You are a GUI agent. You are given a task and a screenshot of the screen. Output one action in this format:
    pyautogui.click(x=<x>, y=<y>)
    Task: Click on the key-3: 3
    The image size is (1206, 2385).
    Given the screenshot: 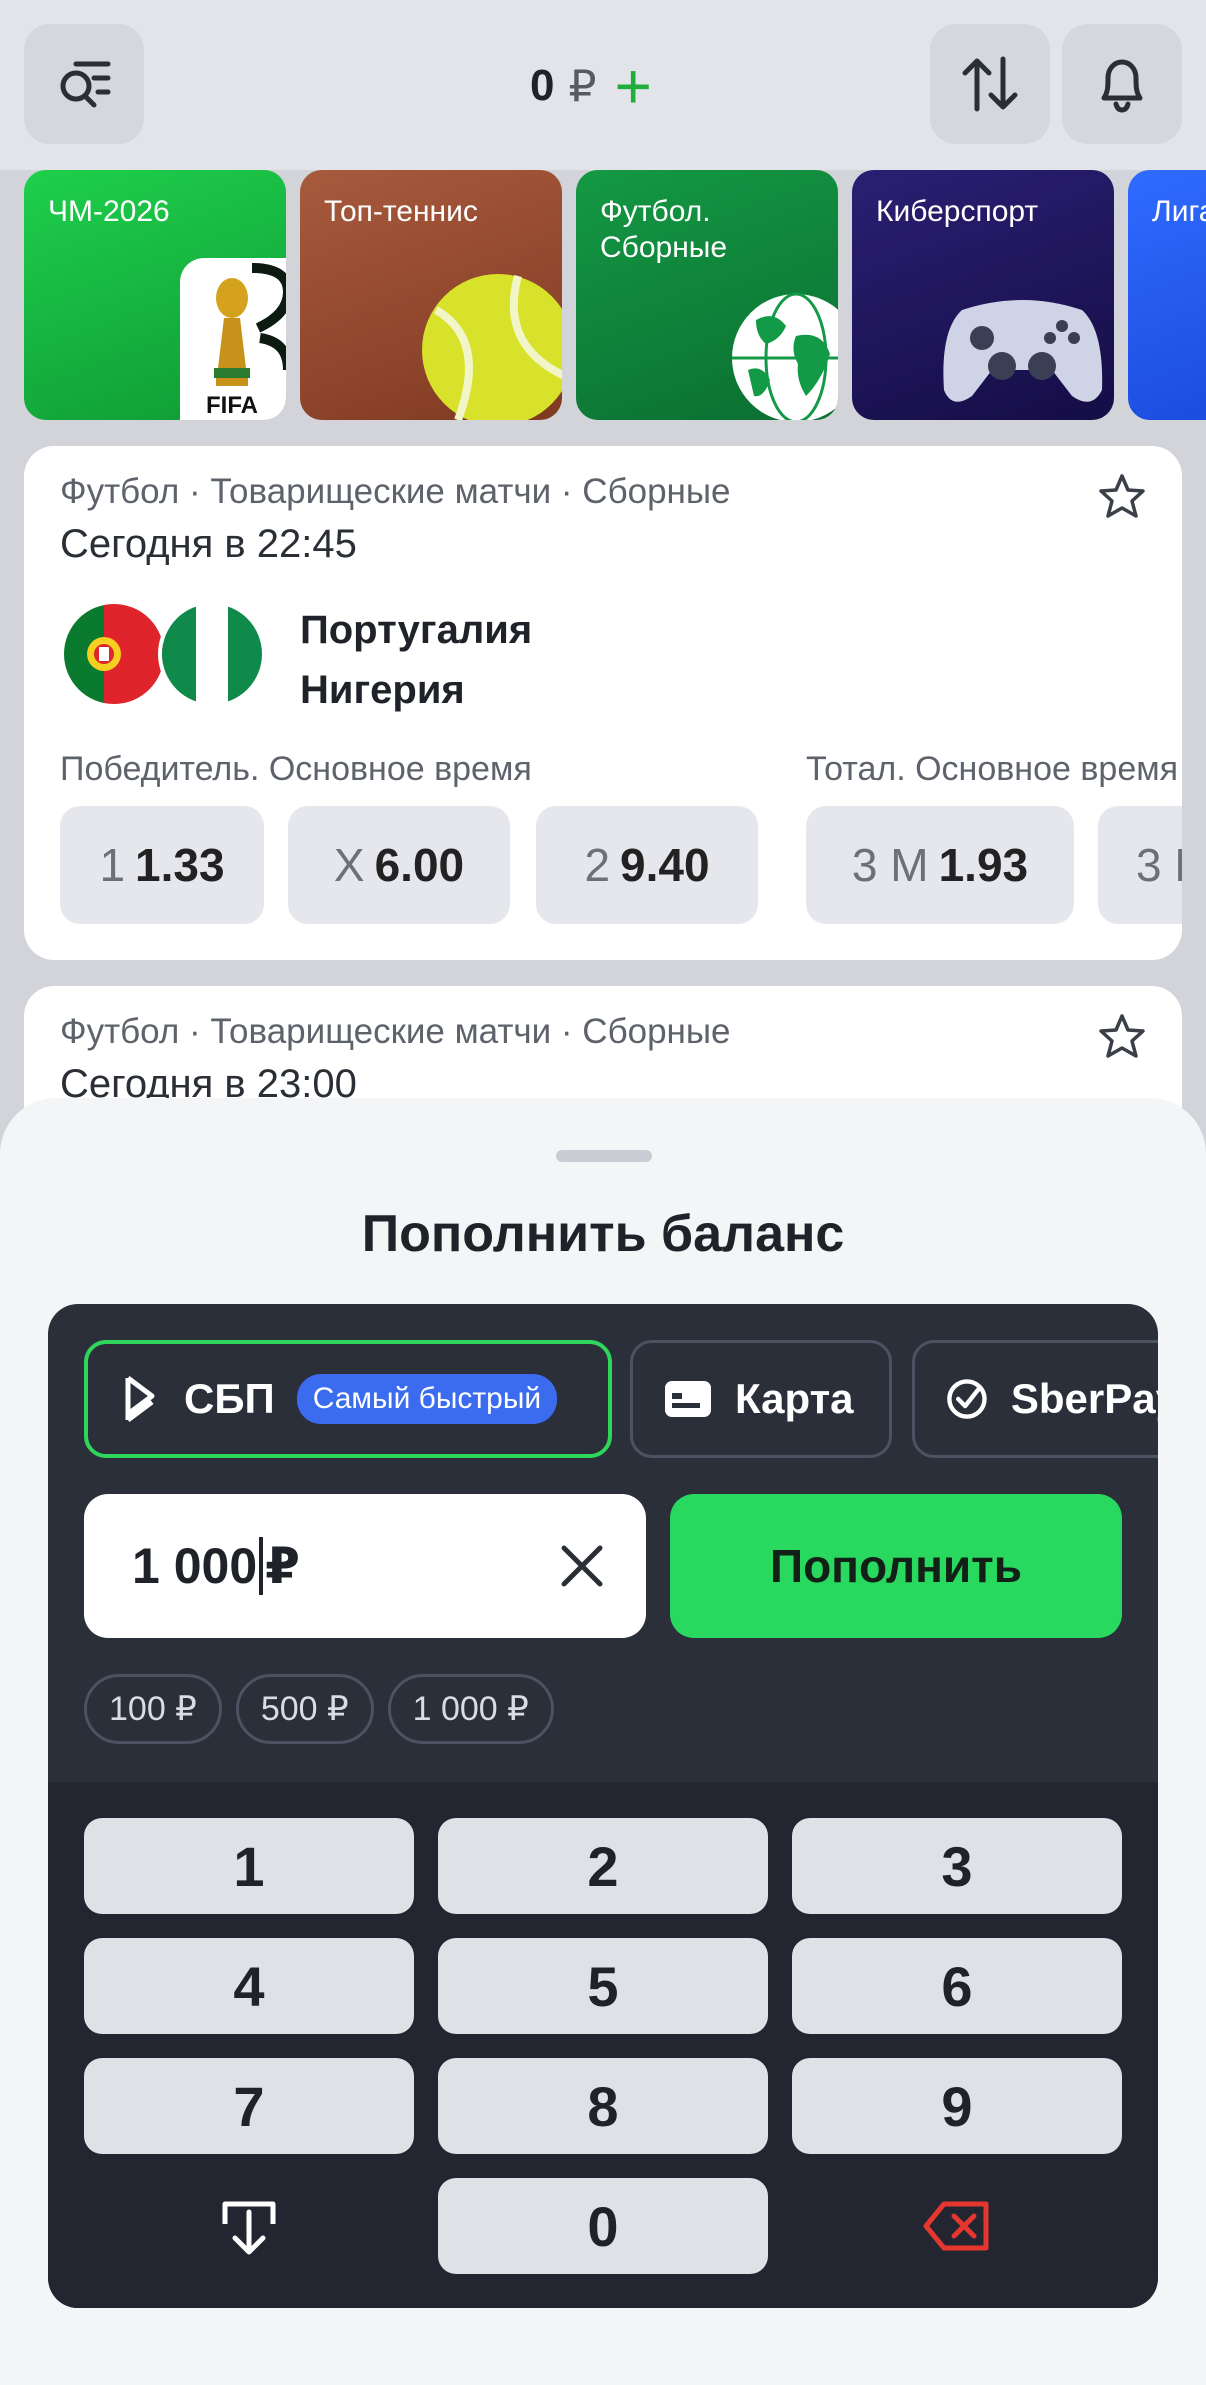 What is the action you would take?
    pyautogui.click(x=957, y=1866)
    